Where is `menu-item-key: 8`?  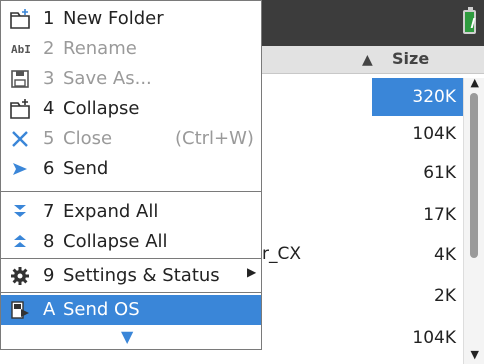 menu-item-key: 8 is located at coordinates (49, 241).